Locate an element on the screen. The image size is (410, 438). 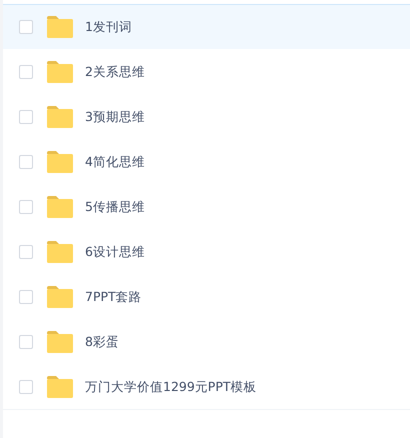
folder-name: 7PPT套路 is located at coordinates (113, 297).